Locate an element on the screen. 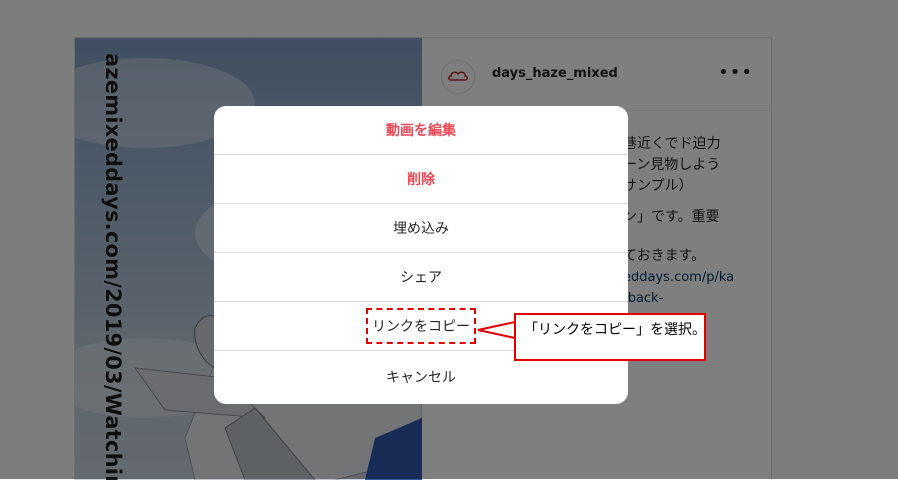 The width and height of the screenshot is (898, 480). annotation-callout: 「リンクをコピー」を選択。 is located at coordinates (610, 337).